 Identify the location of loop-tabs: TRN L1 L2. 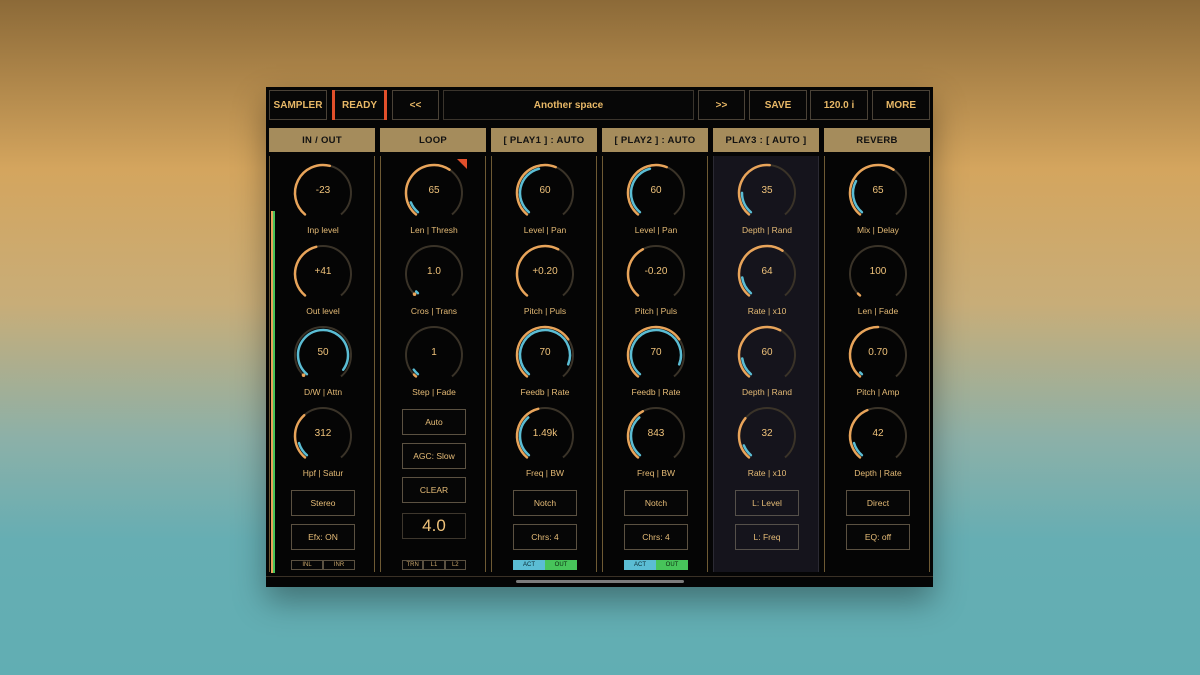
(434, 565).